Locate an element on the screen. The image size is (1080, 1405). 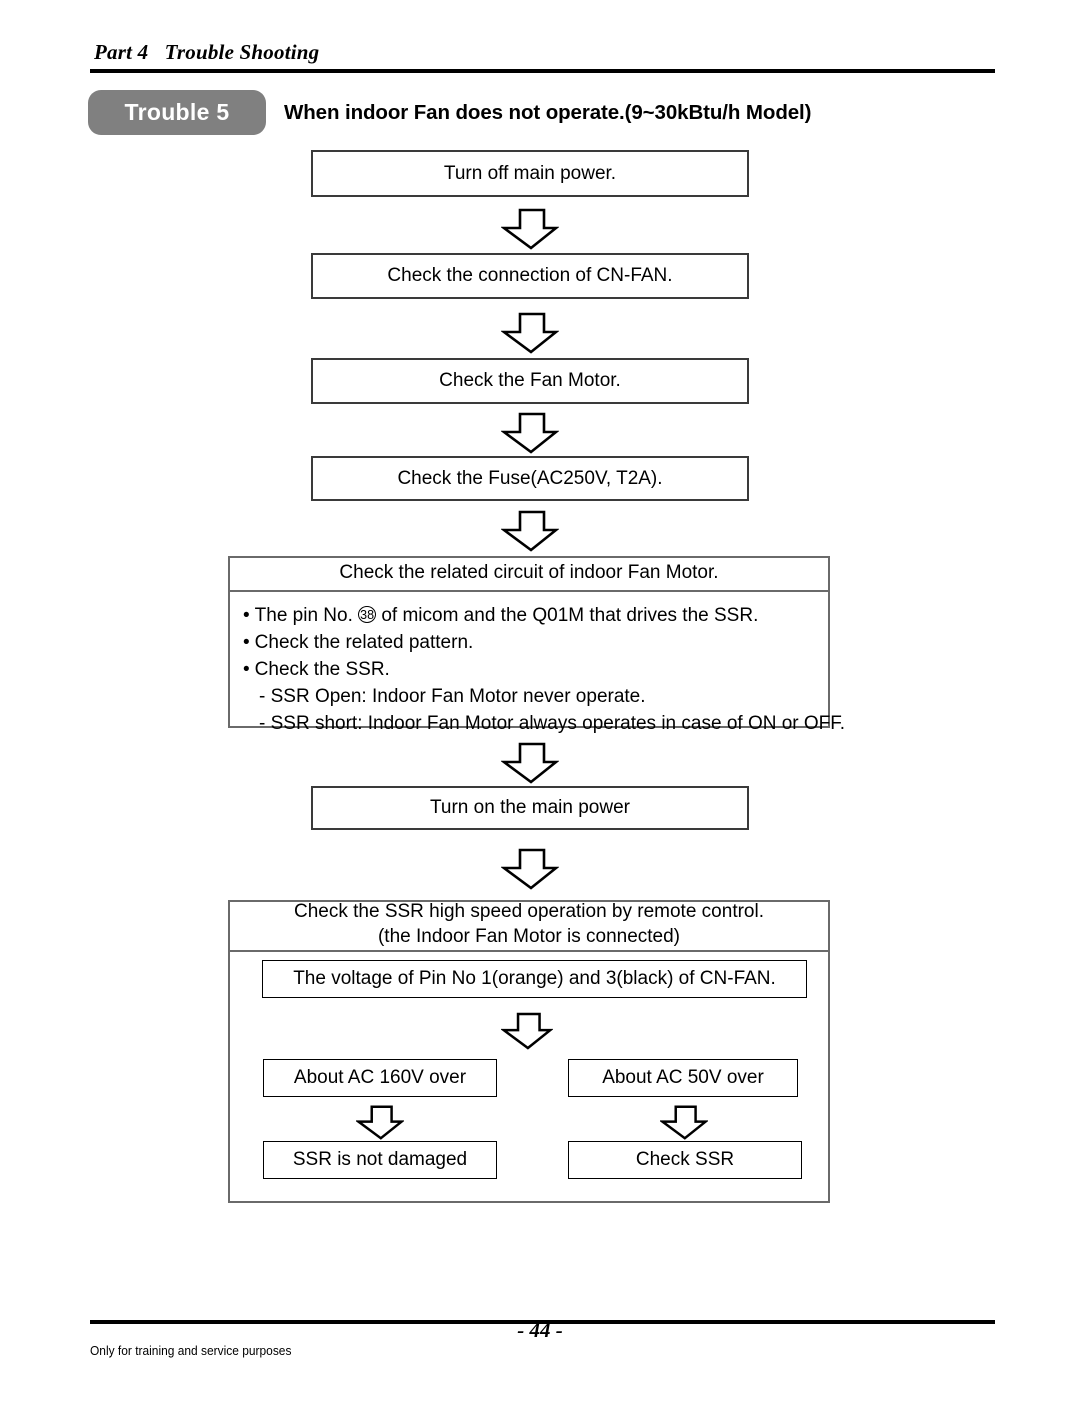
branch-left-voltage-result: About AC 160V over is located at coordinates (380, 1078).